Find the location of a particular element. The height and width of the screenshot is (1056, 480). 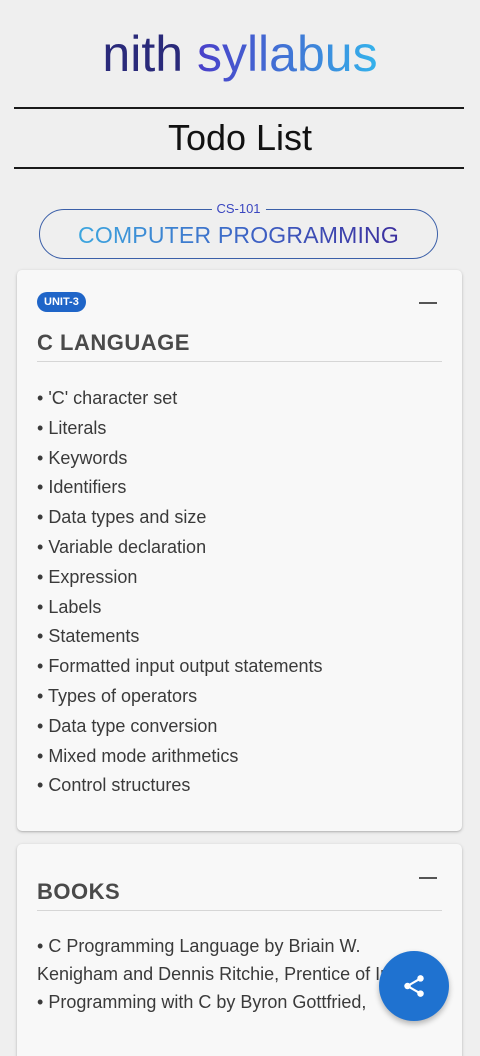

list-item: Keywords is located at coordinates (241, 459).